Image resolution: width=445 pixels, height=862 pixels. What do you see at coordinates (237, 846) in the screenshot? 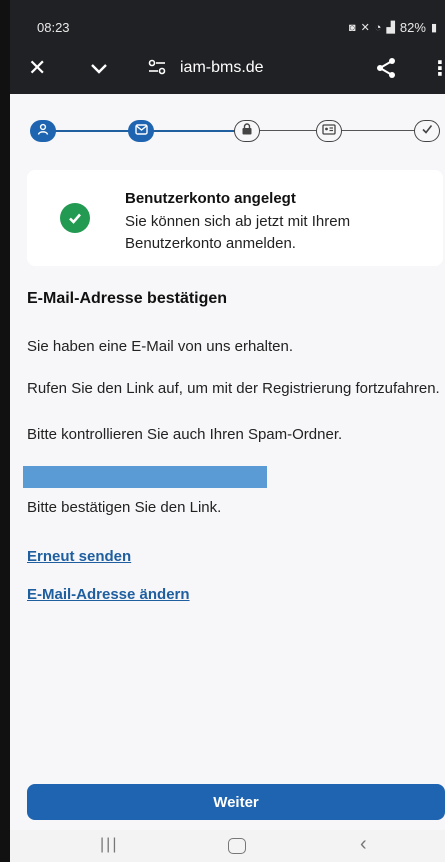
I see `home-icon` at bounding box center [237, 846].